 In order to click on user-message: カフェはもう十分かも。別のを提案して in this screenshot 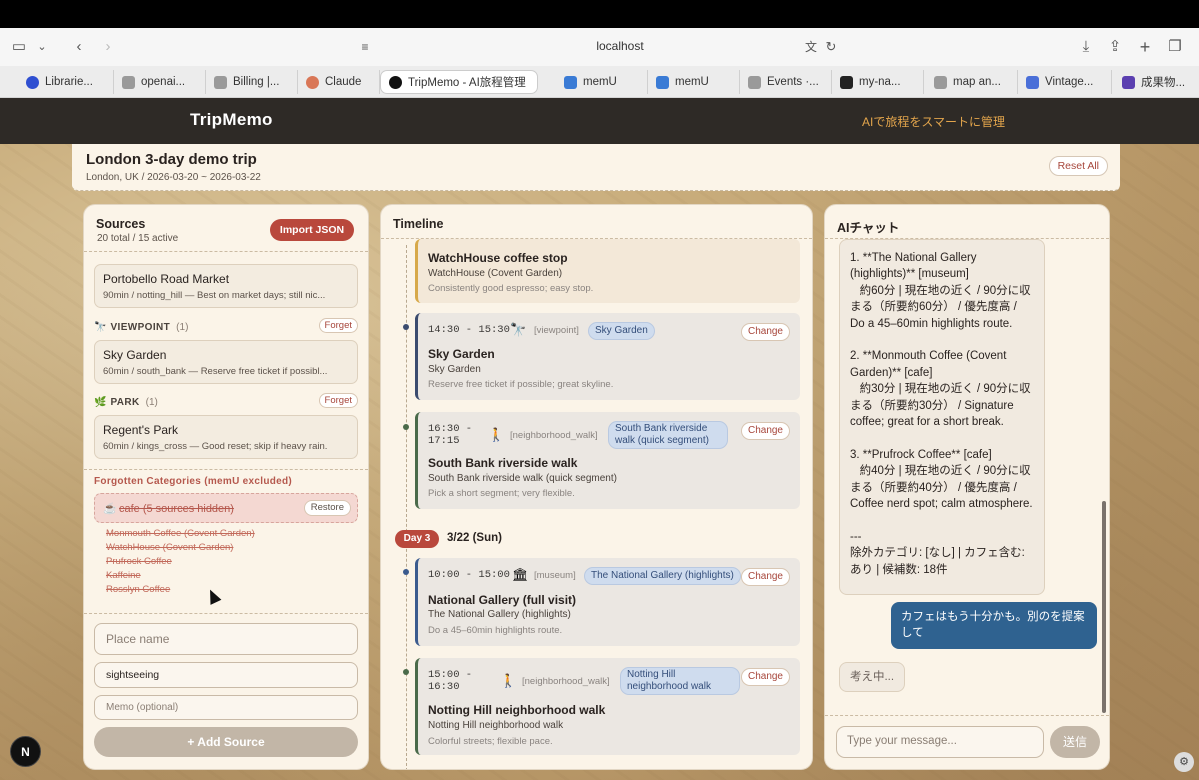, I will do `click(994, 625)`.